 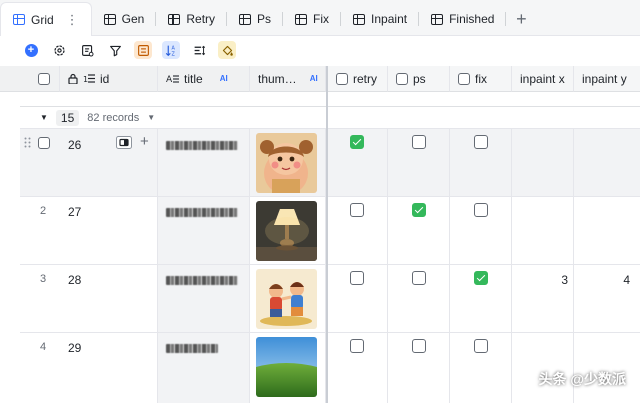 I want to click on filter-icon, so click(x=115, y=50).